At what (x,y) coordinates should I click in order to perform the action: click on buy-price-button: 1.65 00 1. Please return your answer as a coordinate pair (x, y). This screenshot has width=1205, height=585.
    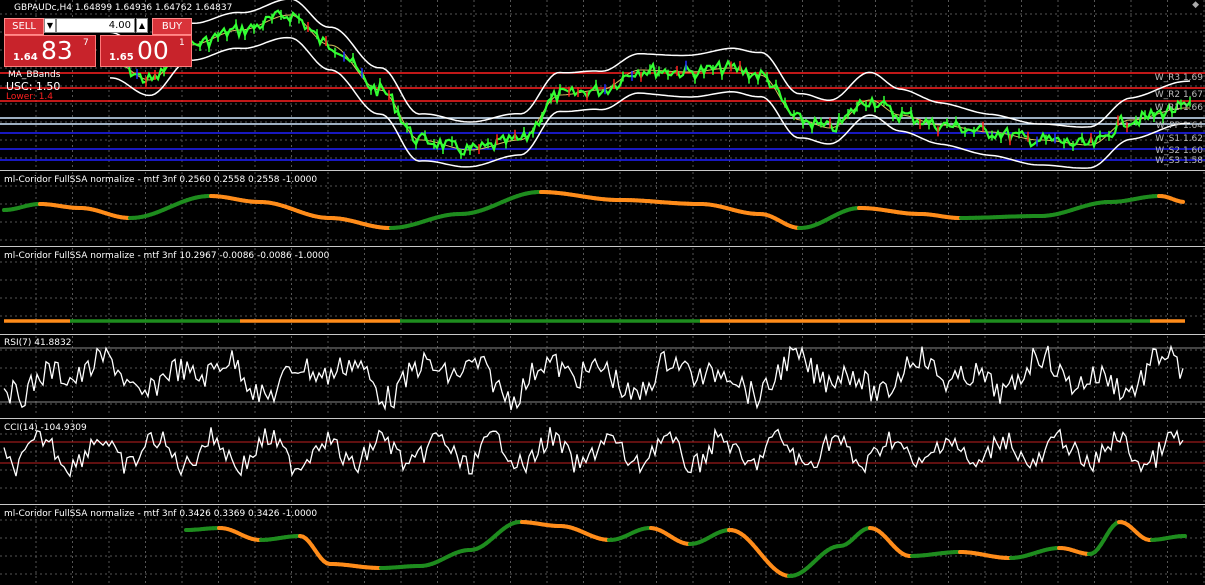
    Looking at the image, I should click on (146, 51).